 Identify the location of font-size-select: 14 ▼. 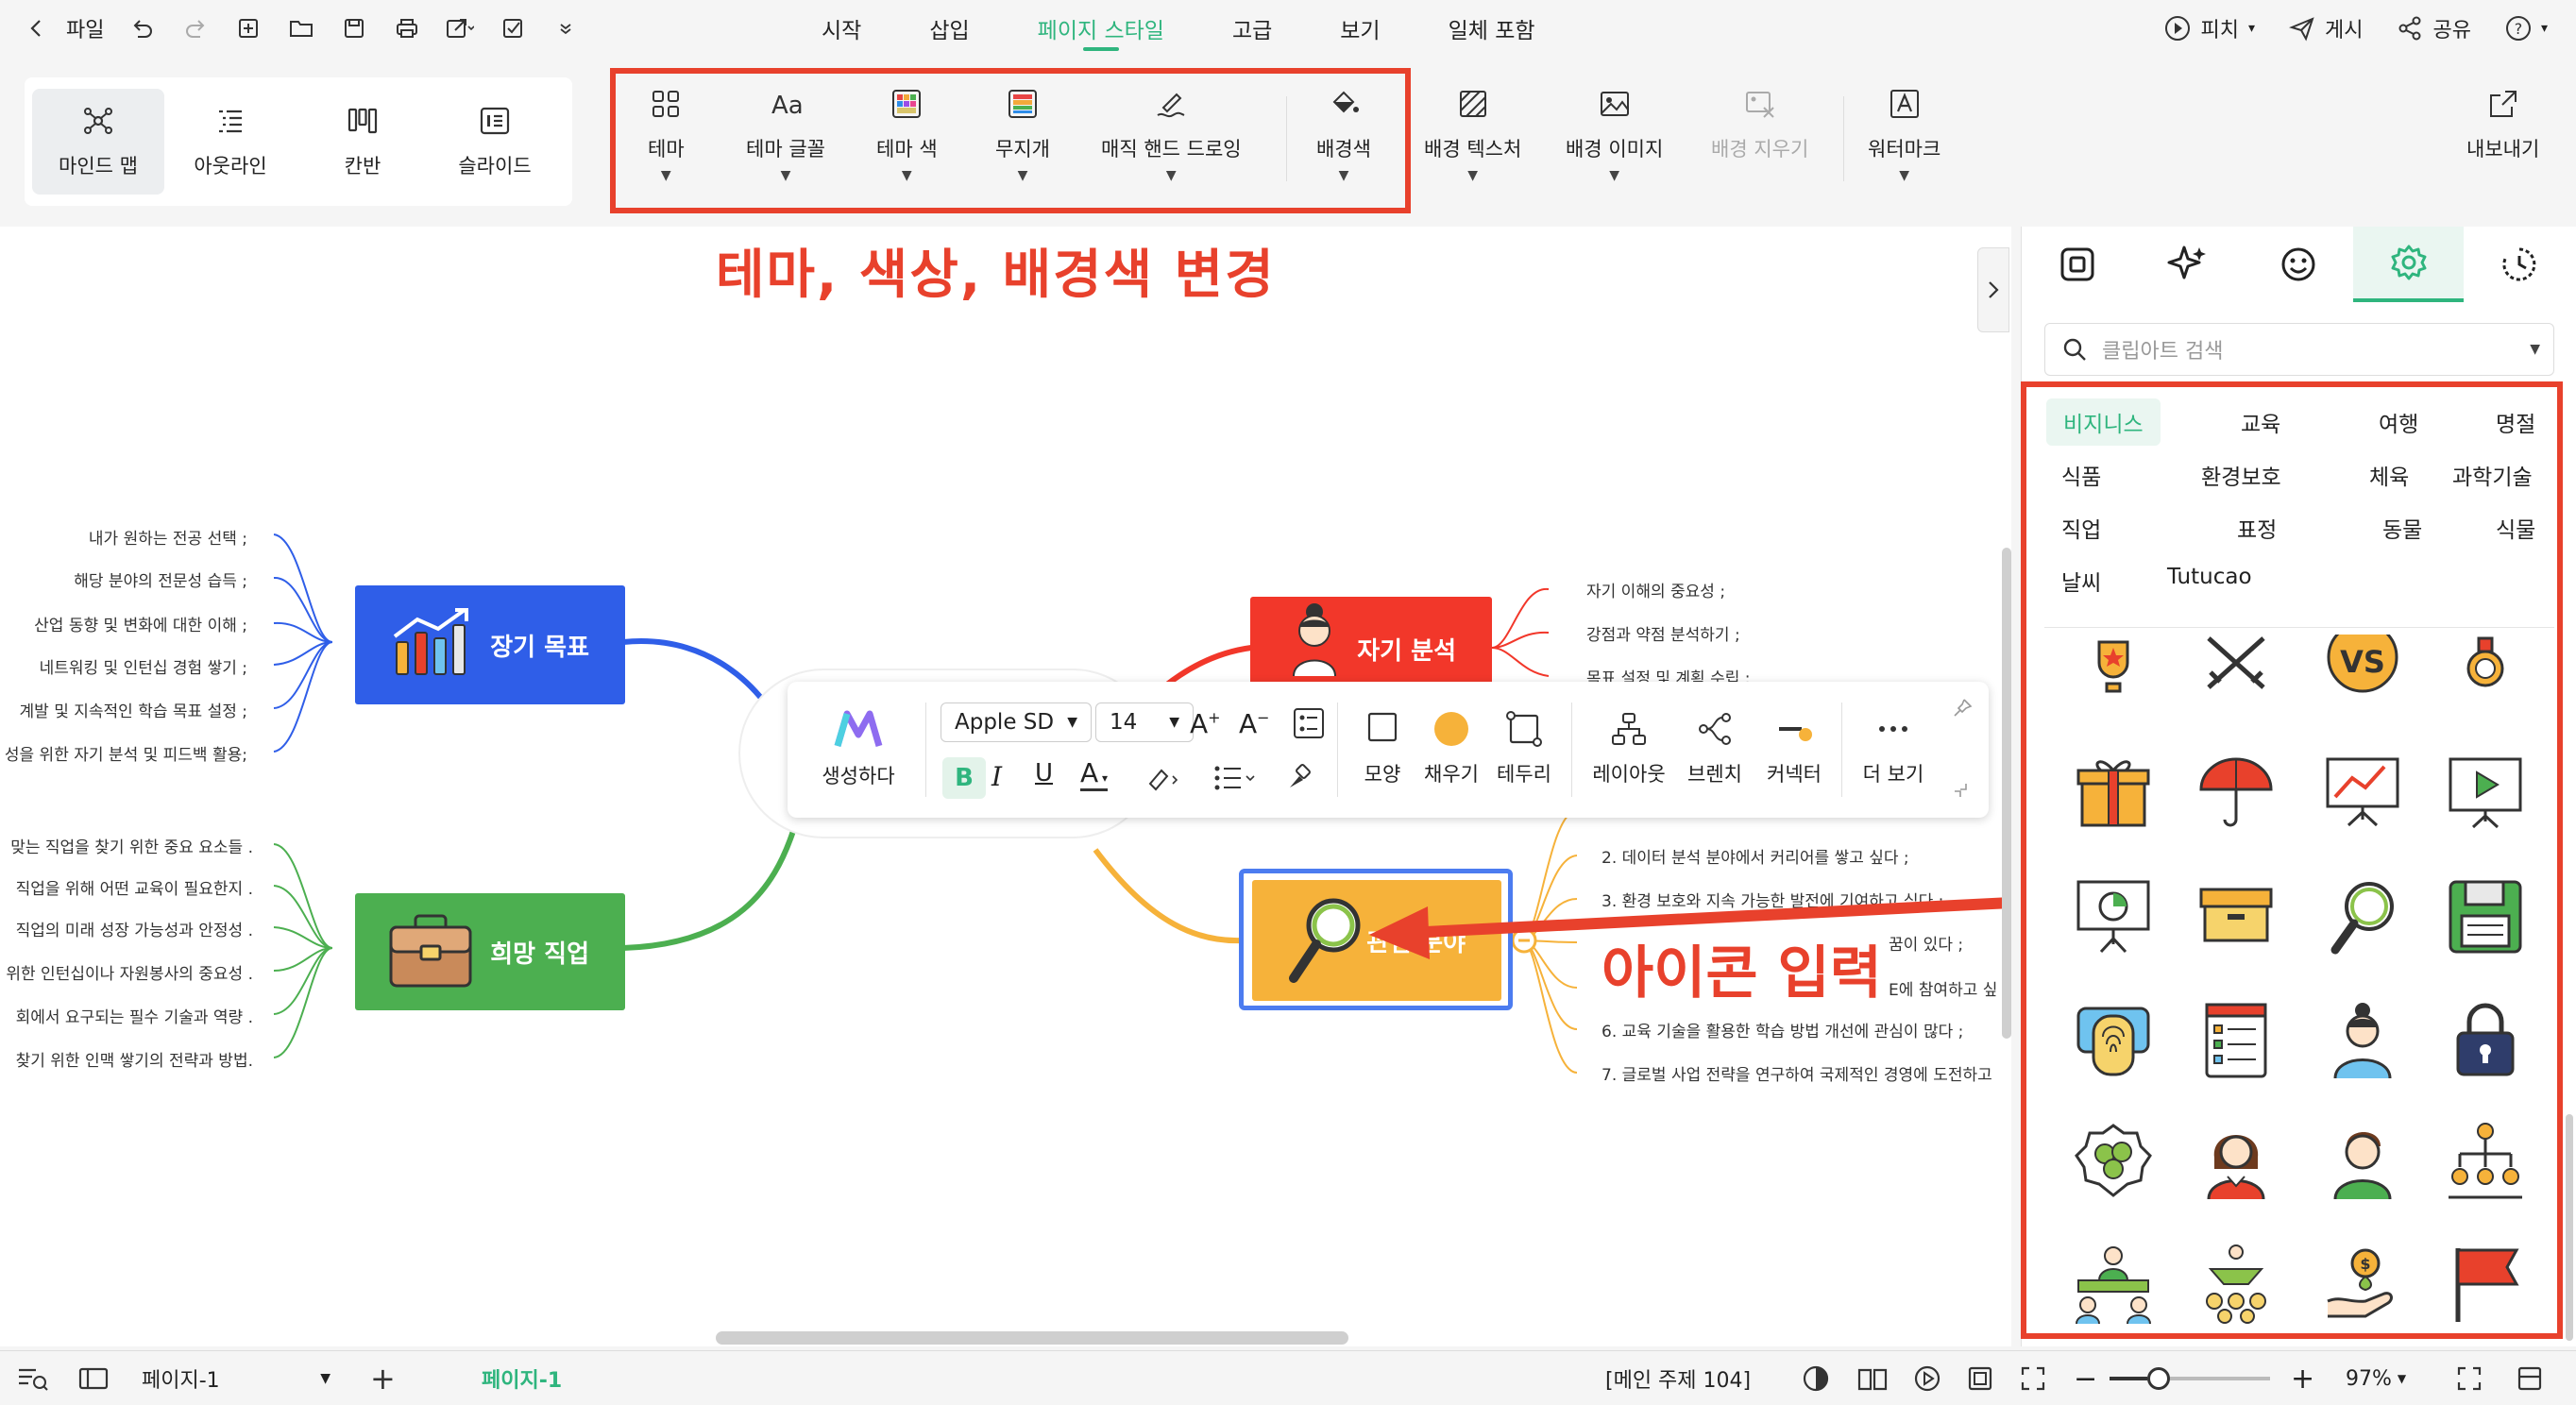
(1144, 722).